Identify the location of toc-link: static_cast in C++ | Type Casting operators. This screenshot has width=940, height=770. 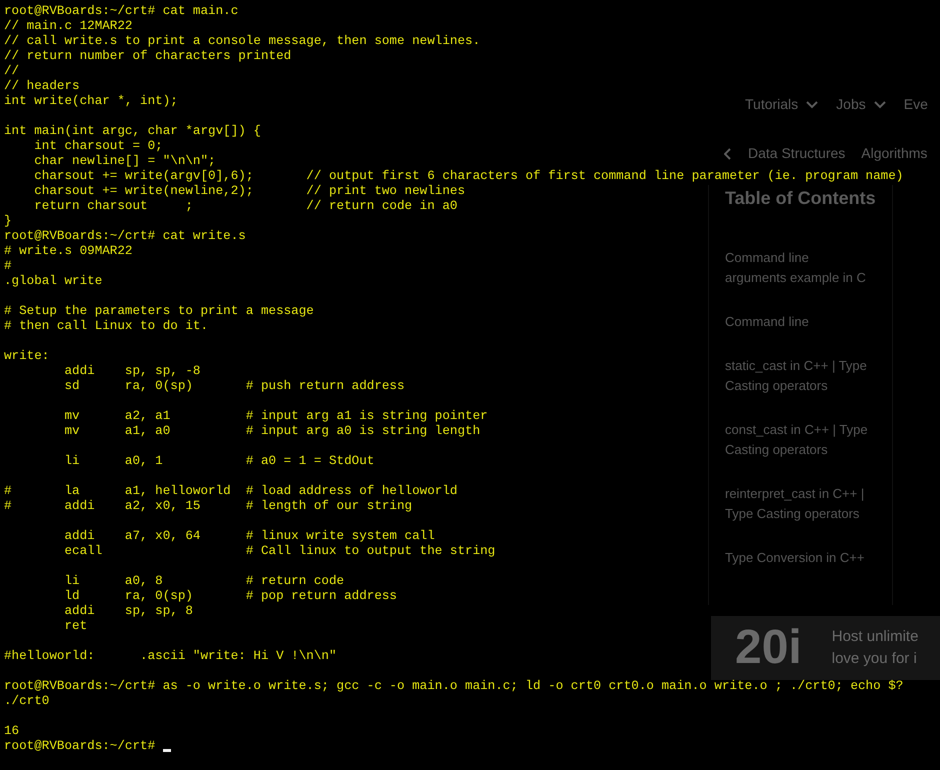
(808, 376).